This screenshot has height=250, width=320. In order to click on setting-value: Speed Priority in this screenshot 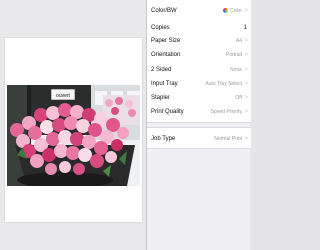, I will do `click(226, 112)`.